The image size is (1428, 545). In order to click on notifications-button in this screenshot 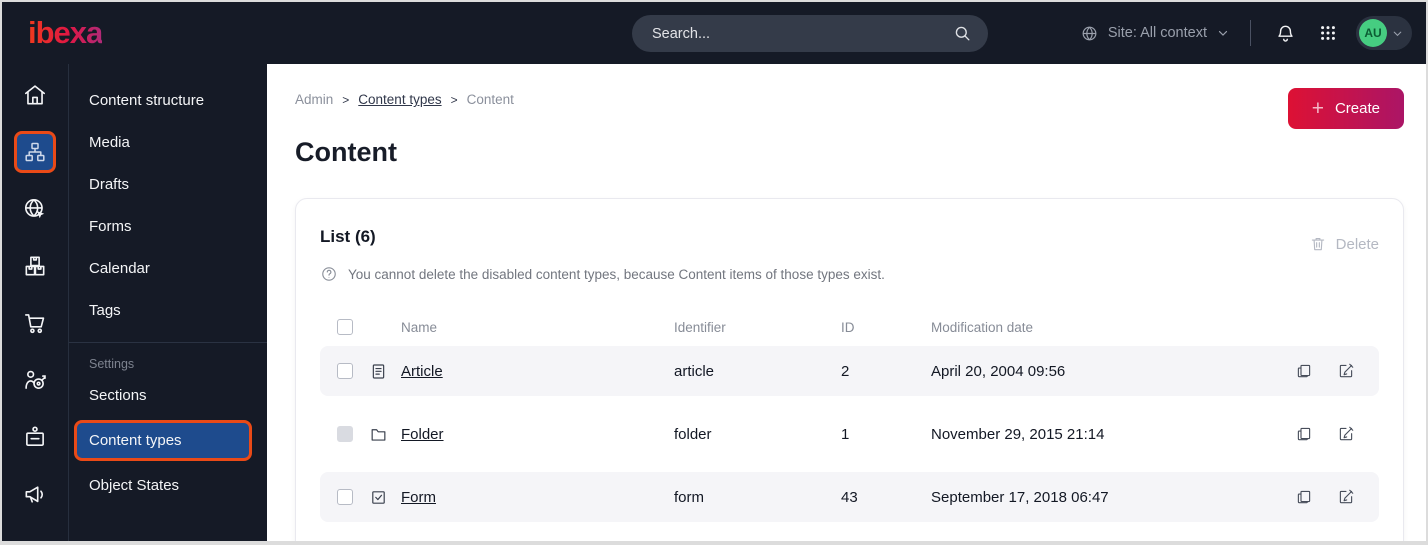, I will do `click(1285, 33)`.